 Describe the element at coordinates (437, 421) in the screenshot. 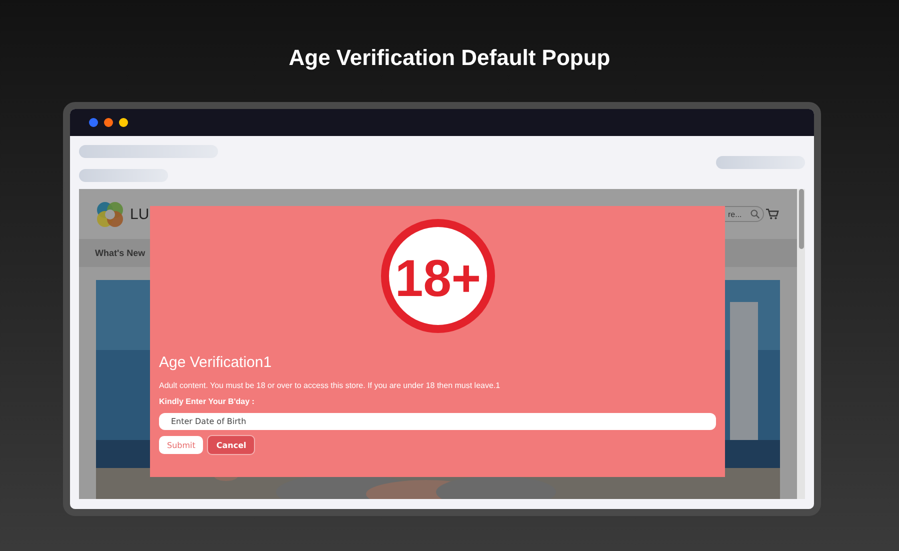

I see `date-field: Enter Date of Birth` at that location.